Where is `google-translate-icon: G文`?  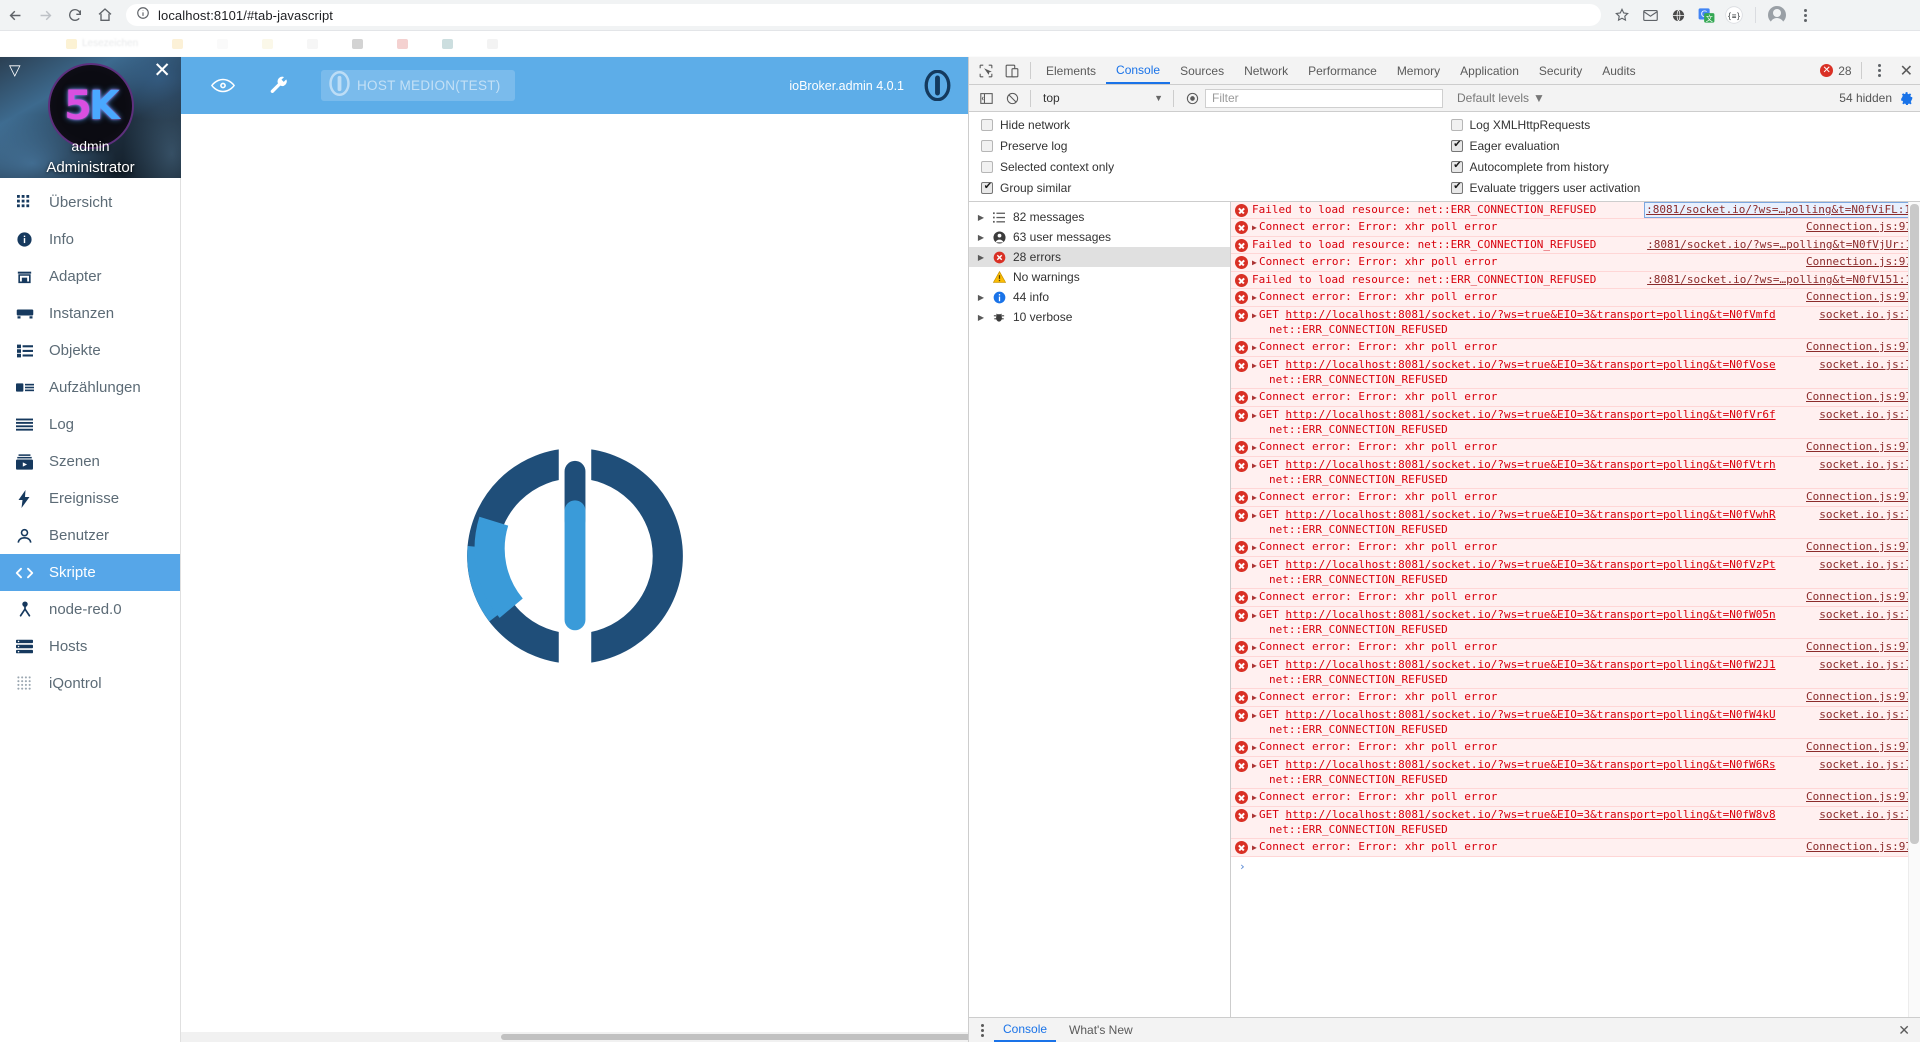 google-translate-icon: G文 is located at coordinates (1706, 15).